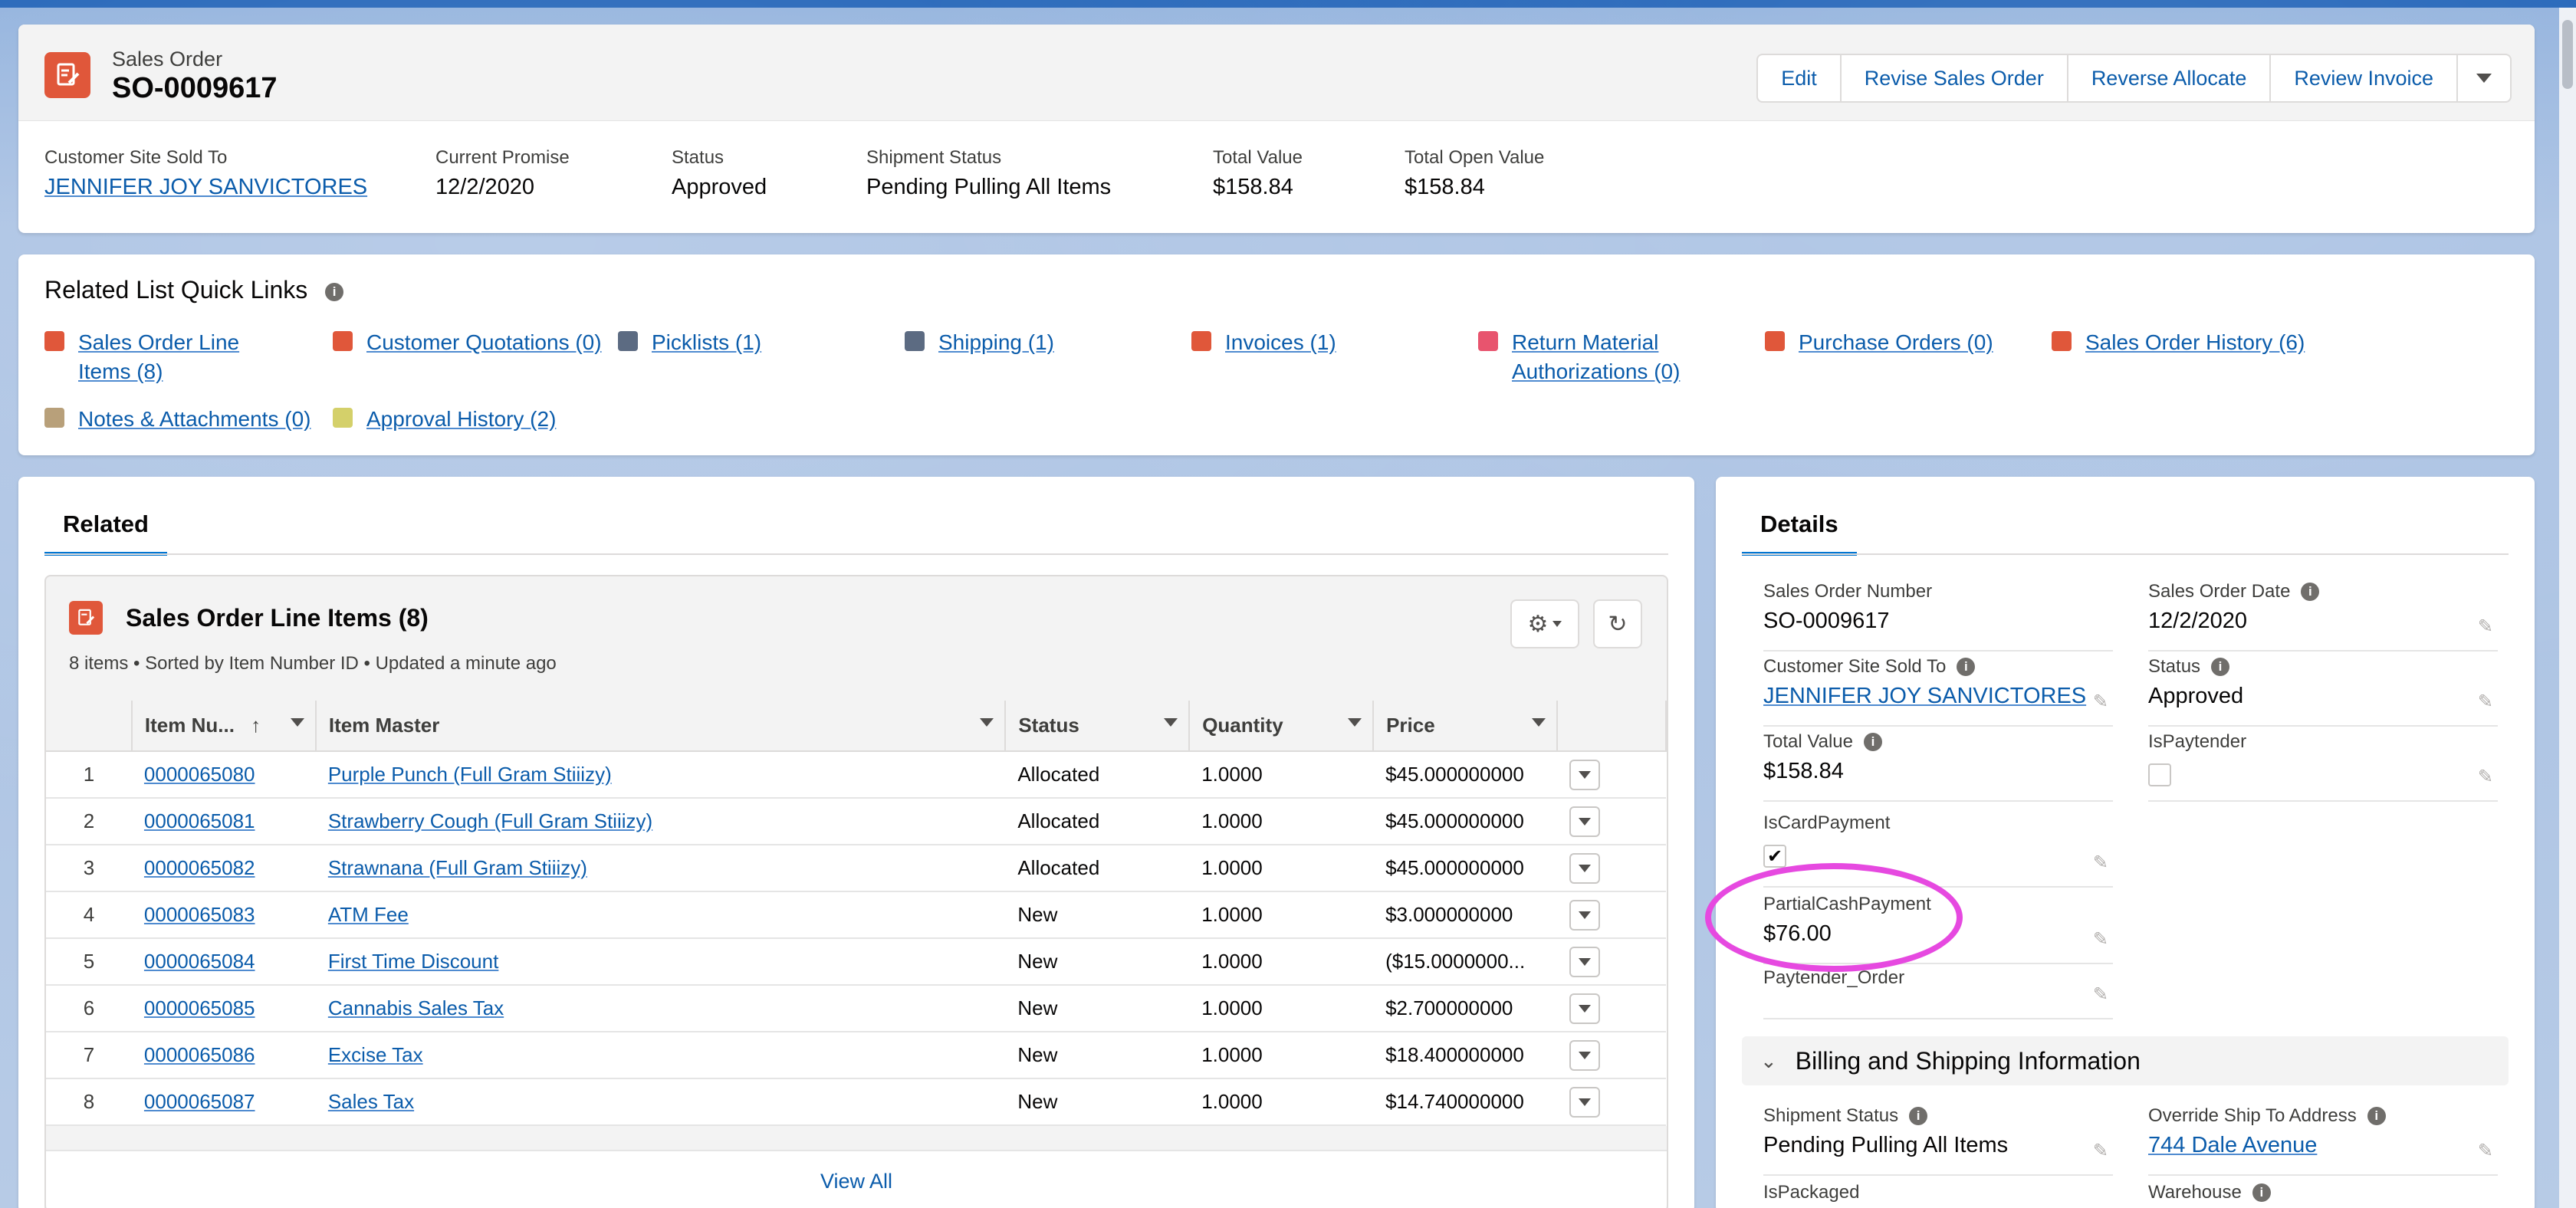 The image size is (2576, 1208). Describe the element at coordinates (1955, 78) in the screenshot. I see `revise-sales-order-button: Revise Sales Order` at that location.